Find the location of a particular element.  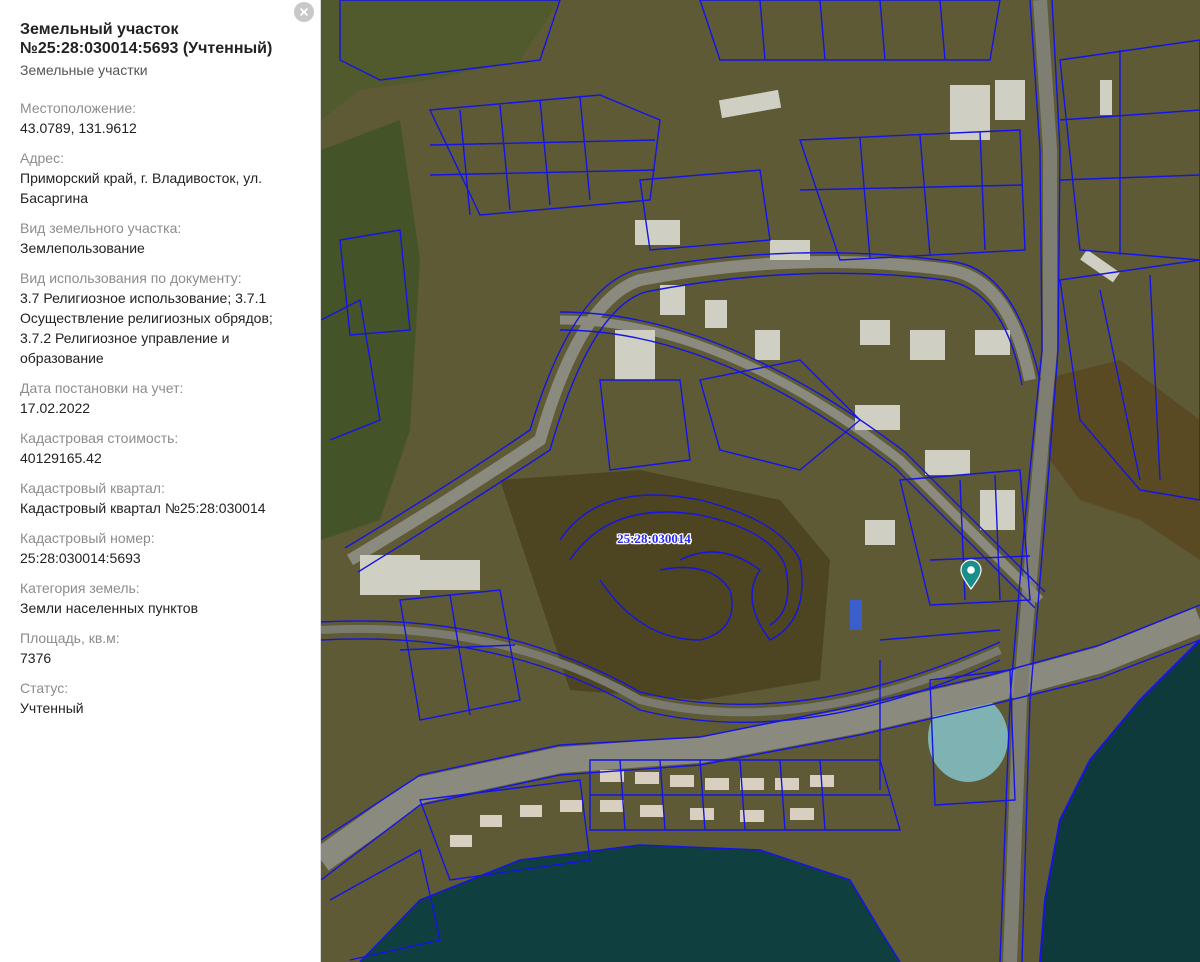

field-label: Кадастровый квартал: is located at coordinates (92, 488).